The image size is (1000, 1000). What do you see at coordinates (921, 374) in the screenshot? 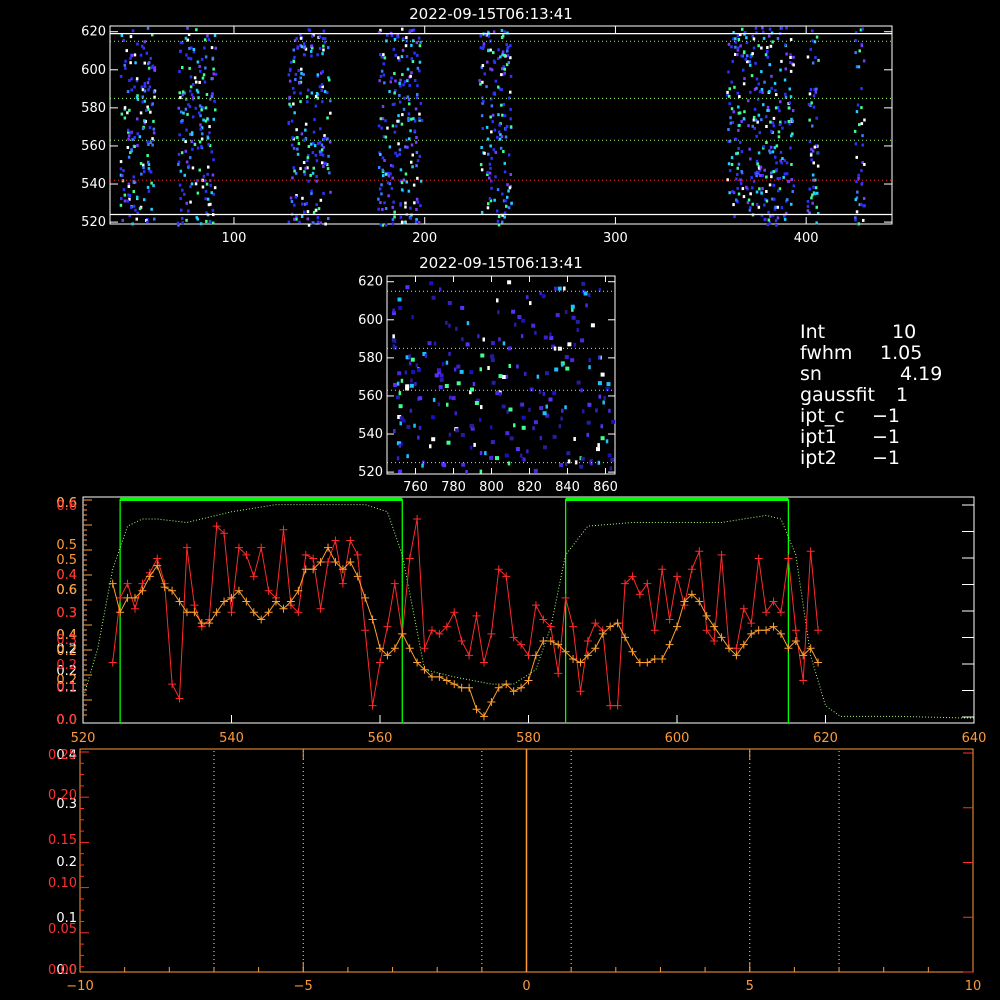
I see `info-value: 4.19` at bounding box center [921, 374].